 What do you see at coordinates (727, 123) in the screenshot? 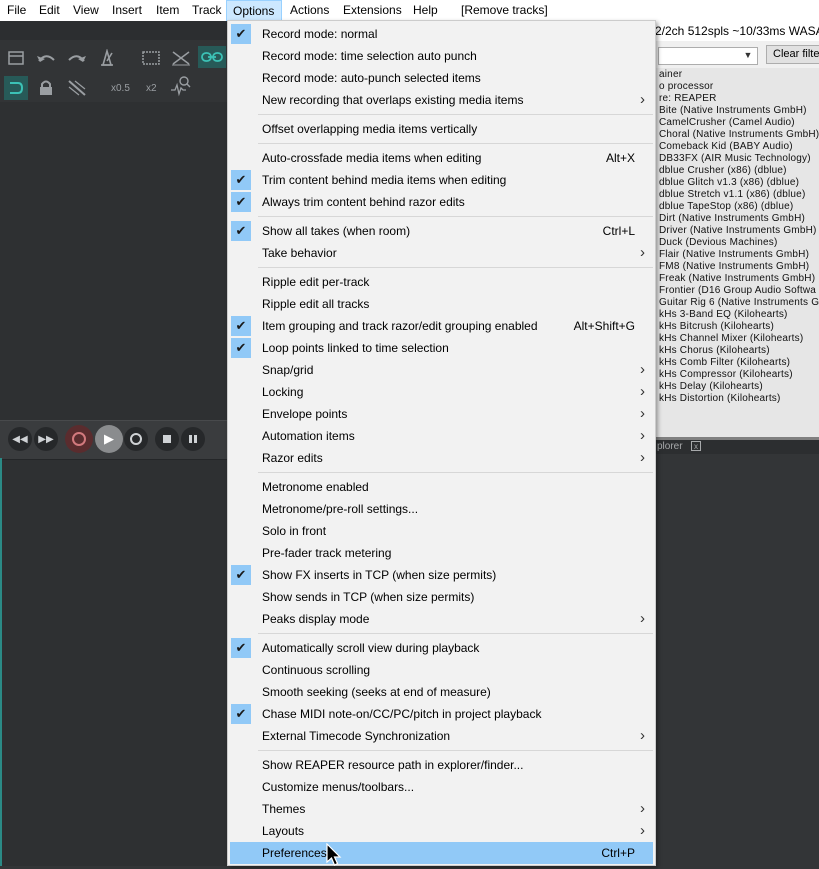
I see `list-item: CamelCrusher (Camel Audio)` at bounding box center [727, 123].